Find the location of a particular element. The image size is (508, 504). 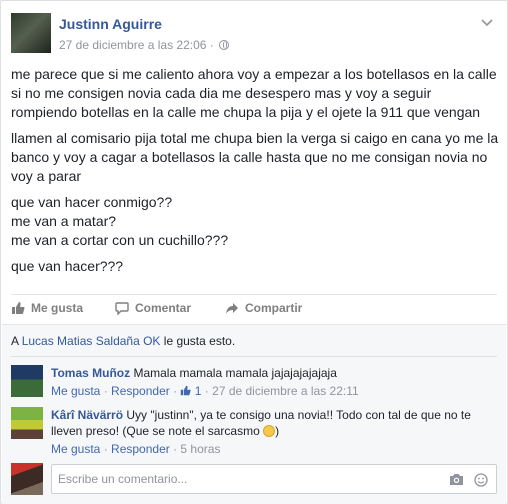

share-button: Compartir is located at coordinates (263, 308).